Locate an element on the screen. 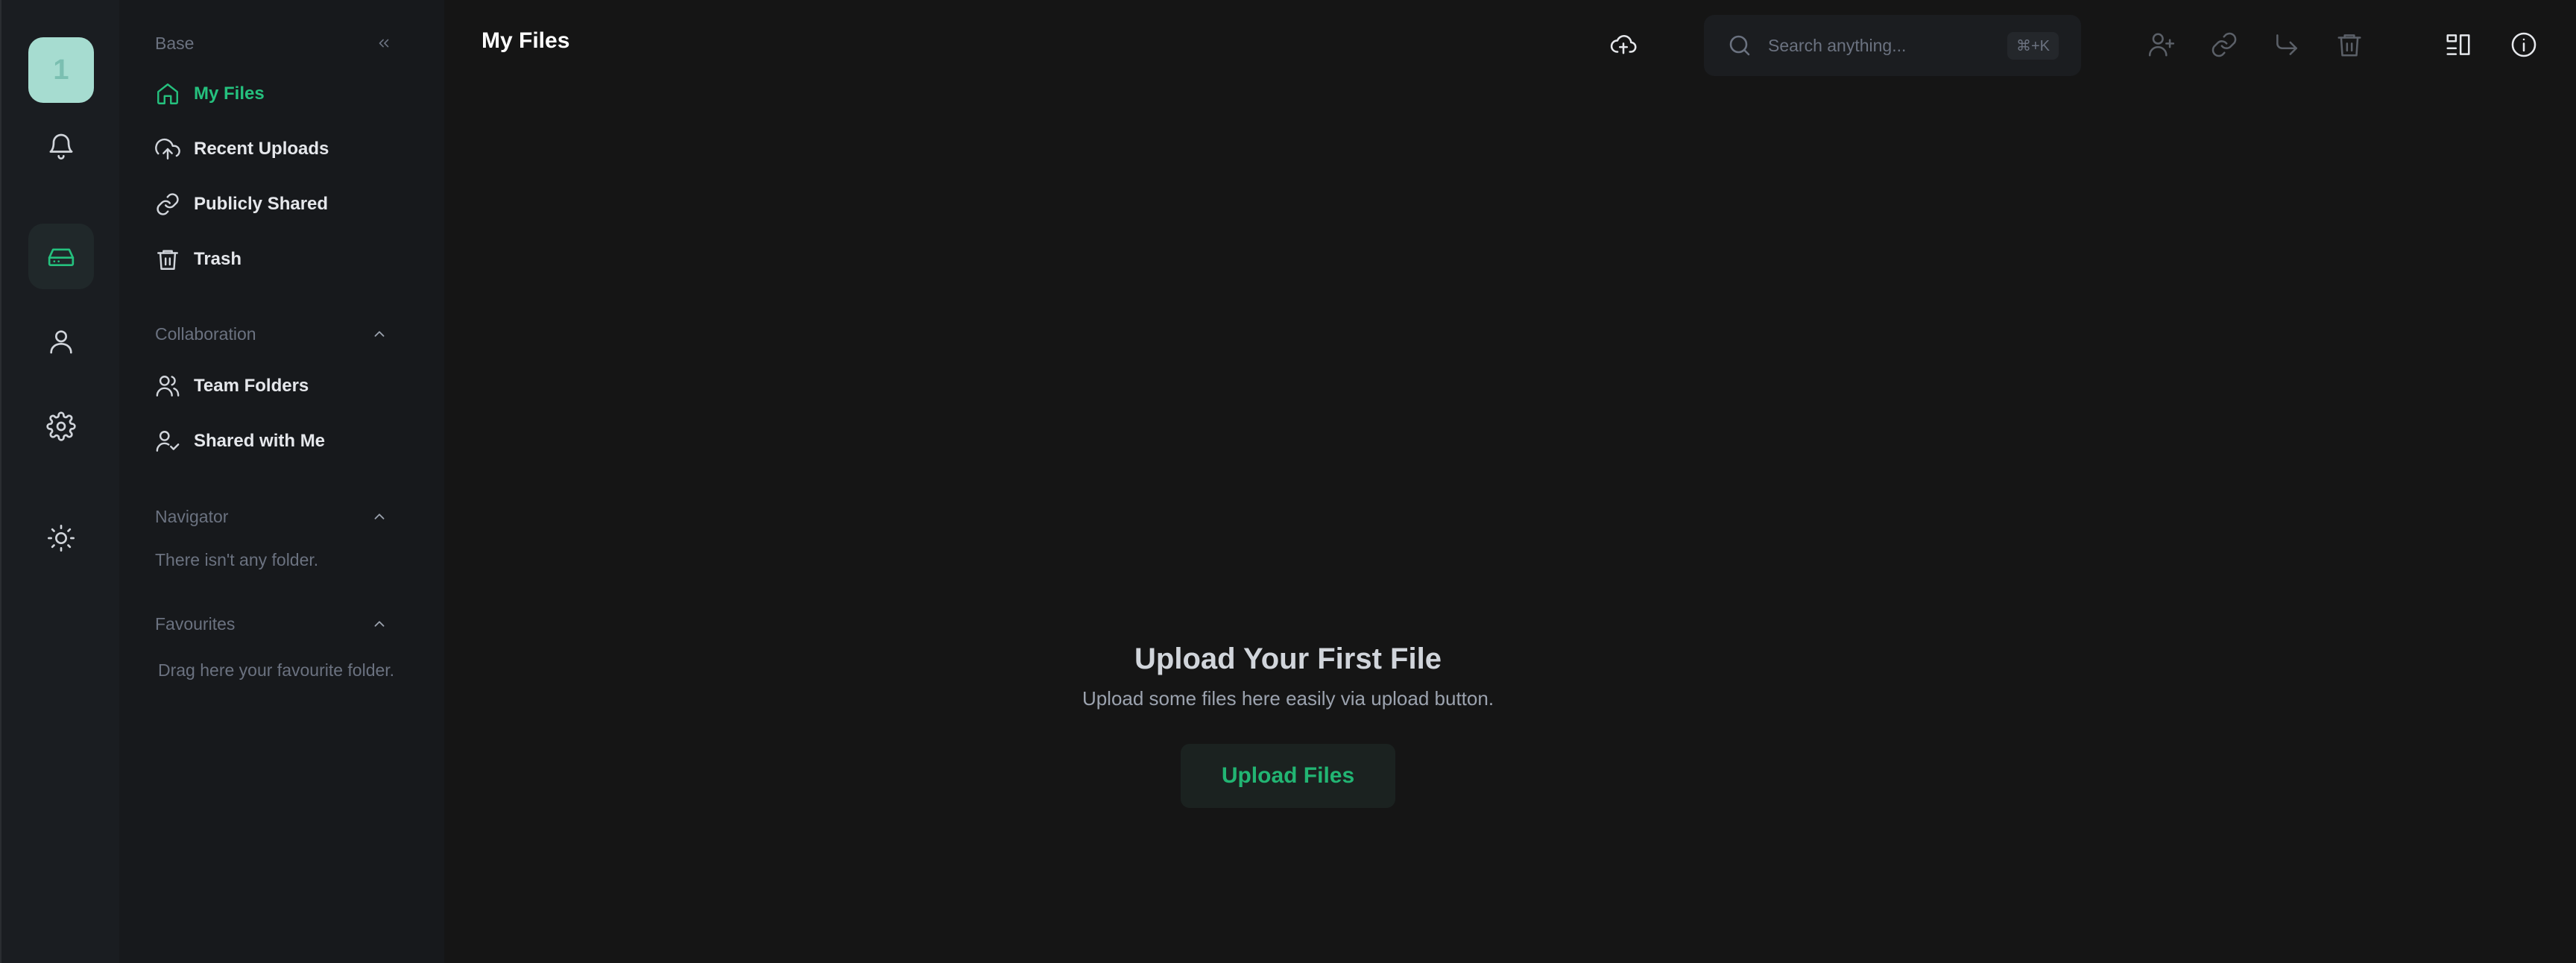 The width and height of the screenshot is (2576, 963). profile-button is located at coordinates (61, 341).